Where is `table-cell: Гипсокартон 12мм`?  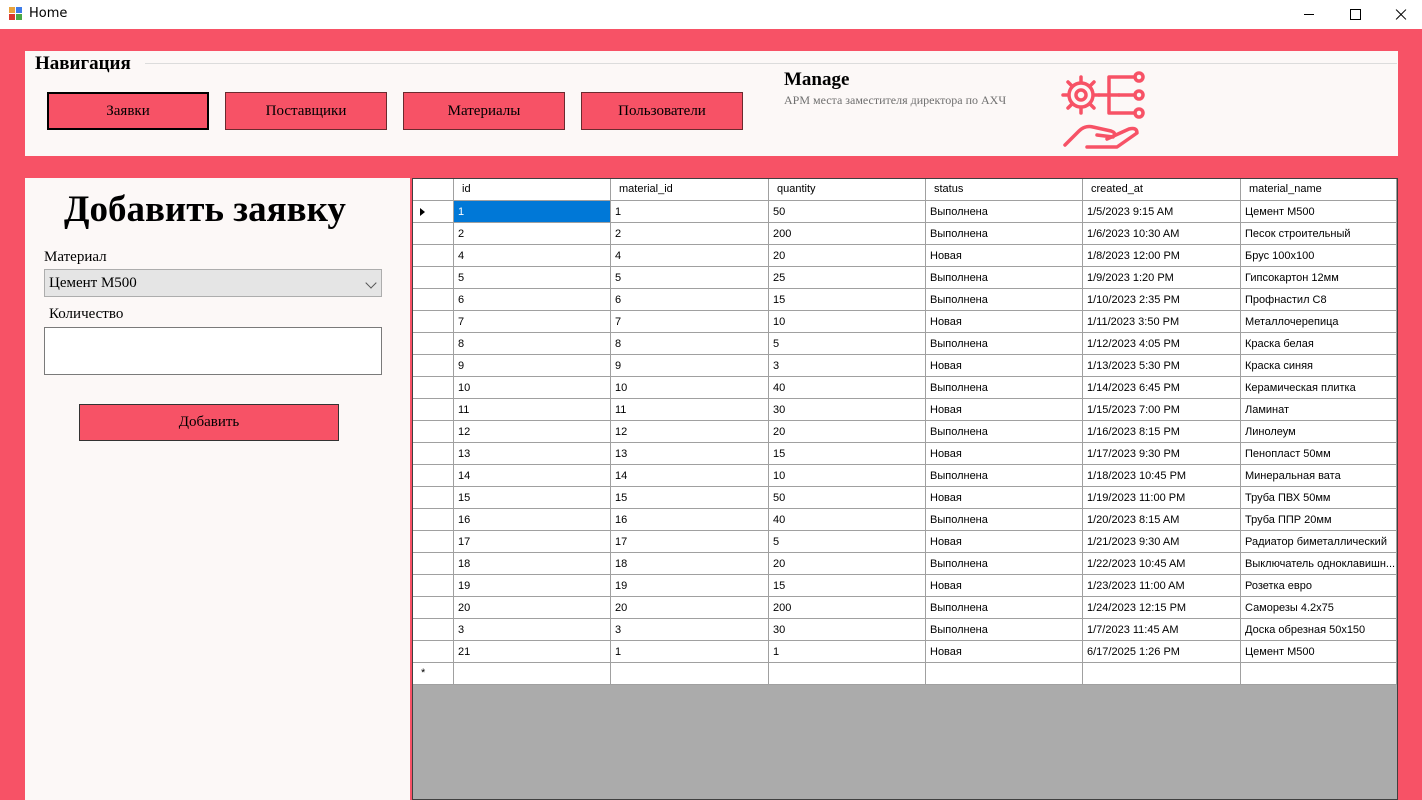 table-cell: Гипсокартон 12мм is located at coordinates (1319, 278).